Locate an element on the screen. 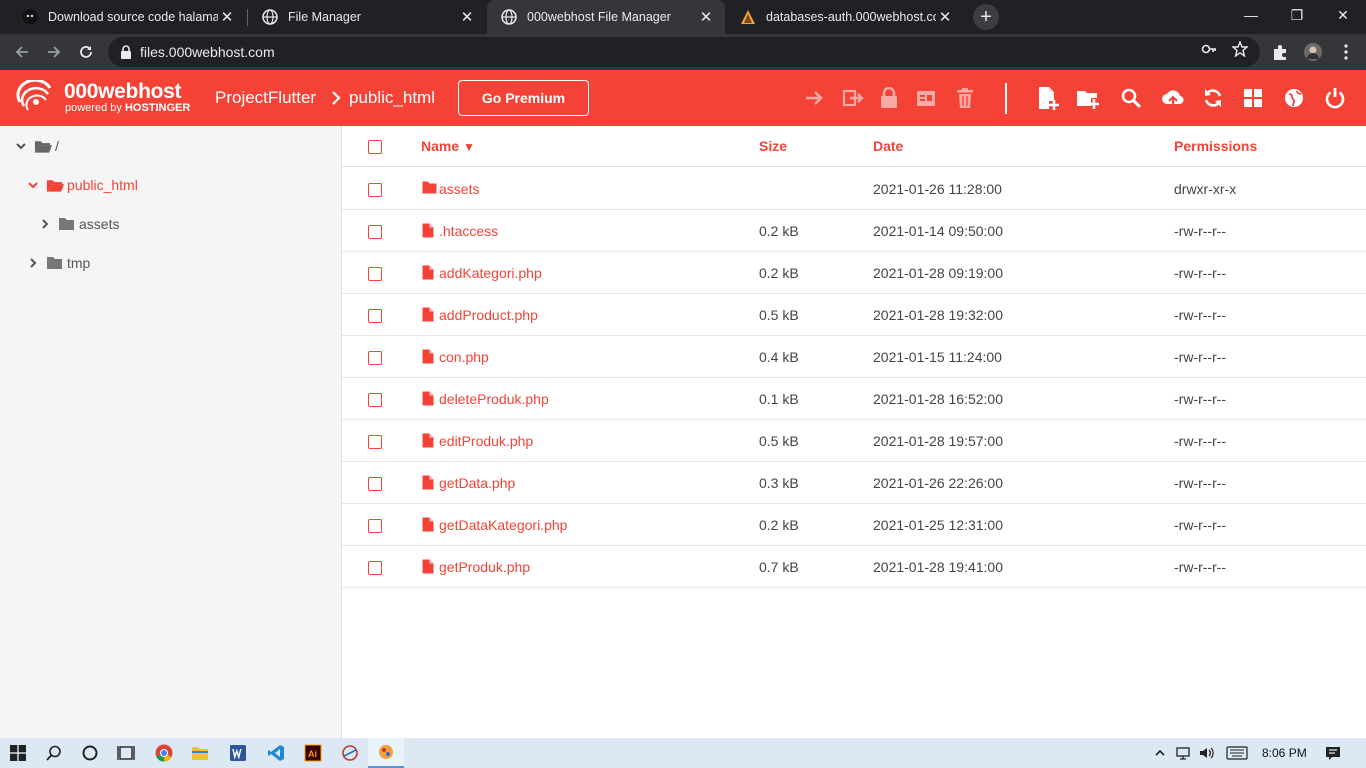  column-date-header: Date is located at coordinates (888, 146).